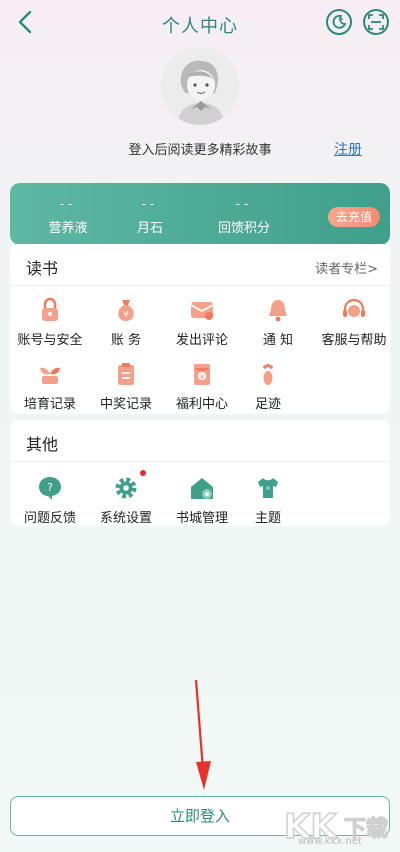 Image resolution: width=400 pixels, height=852 pixels. What do you see at coordinates (348, 149) in the screenshot?
I see `register-link: 注册` at bounding box center [348, 149].